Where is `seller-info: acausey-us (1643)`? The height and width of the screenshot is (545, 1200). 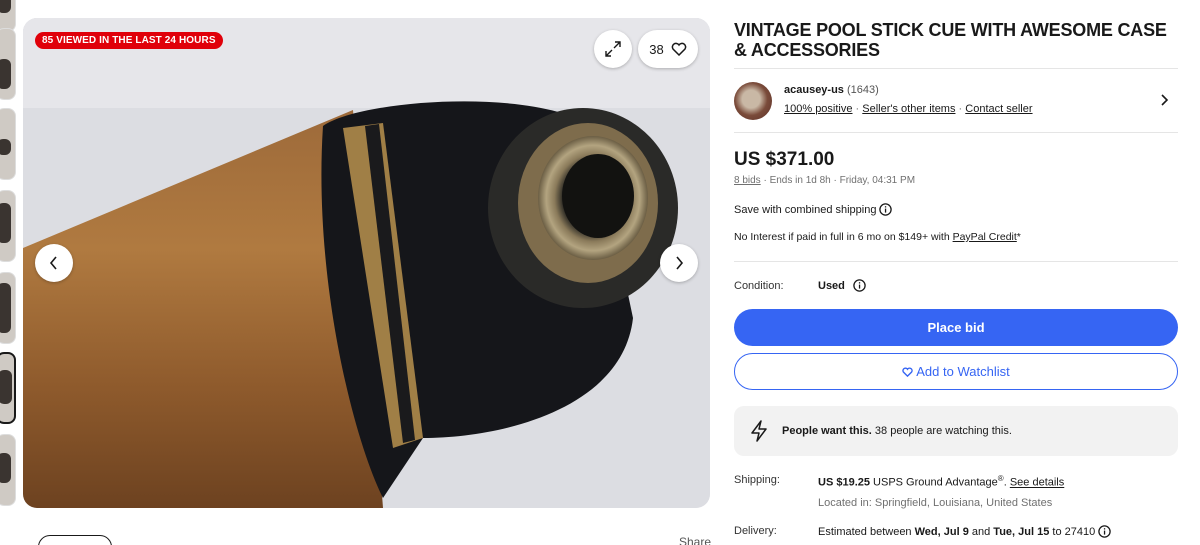
seller-info: acausey-us (1643) is located at coordinates (831, 90).